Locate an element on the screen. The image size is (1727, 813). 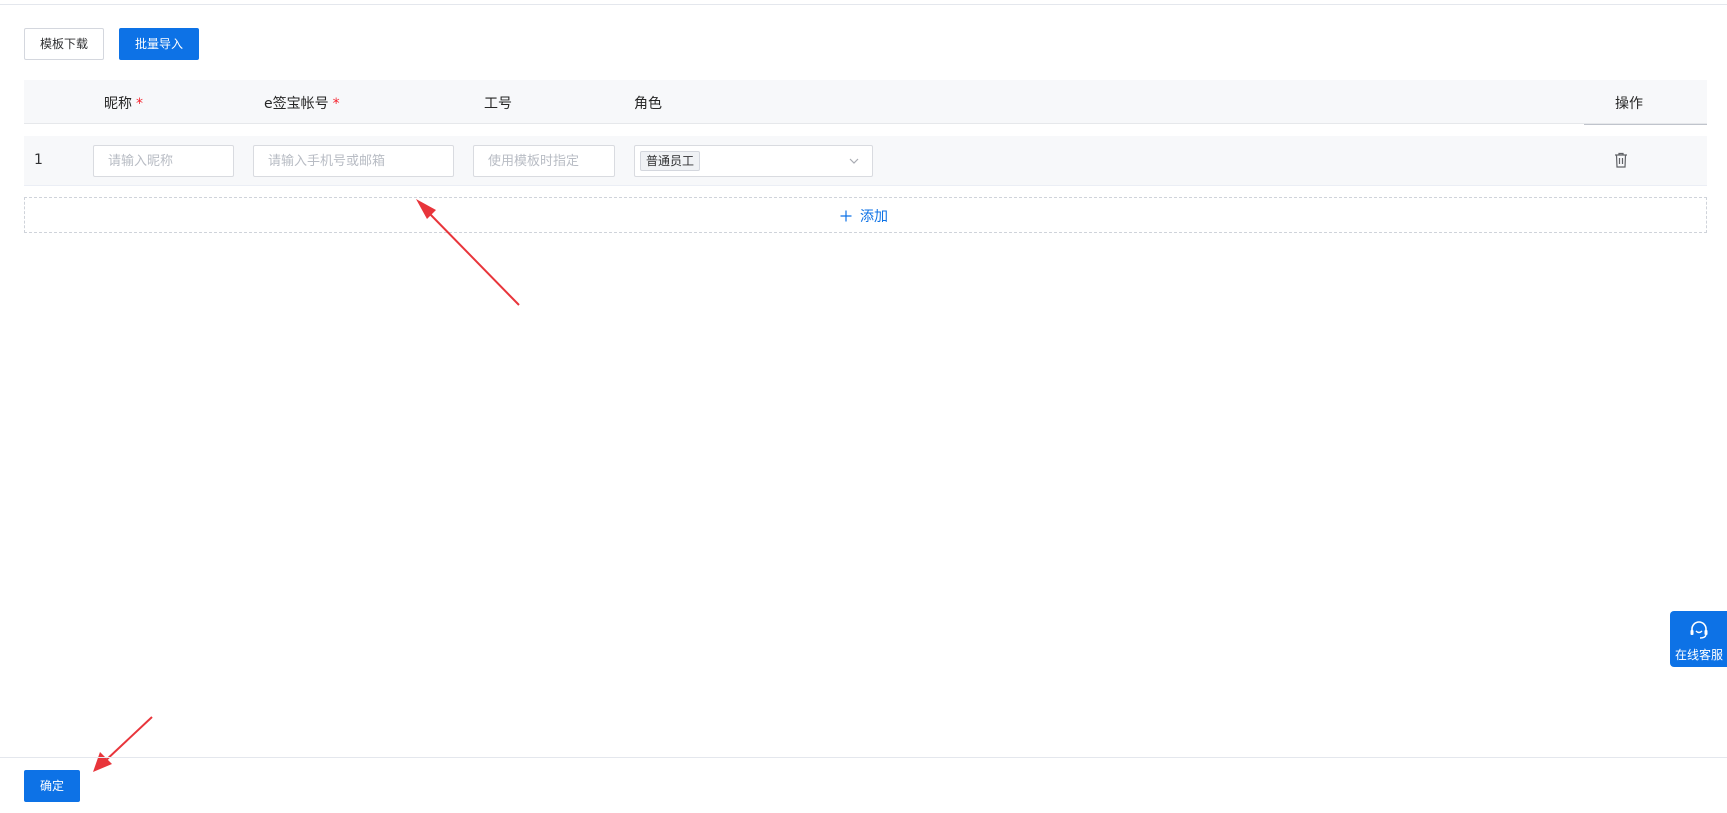
online-service-widget: 在线客服 is located at coordinates (1698, 639).